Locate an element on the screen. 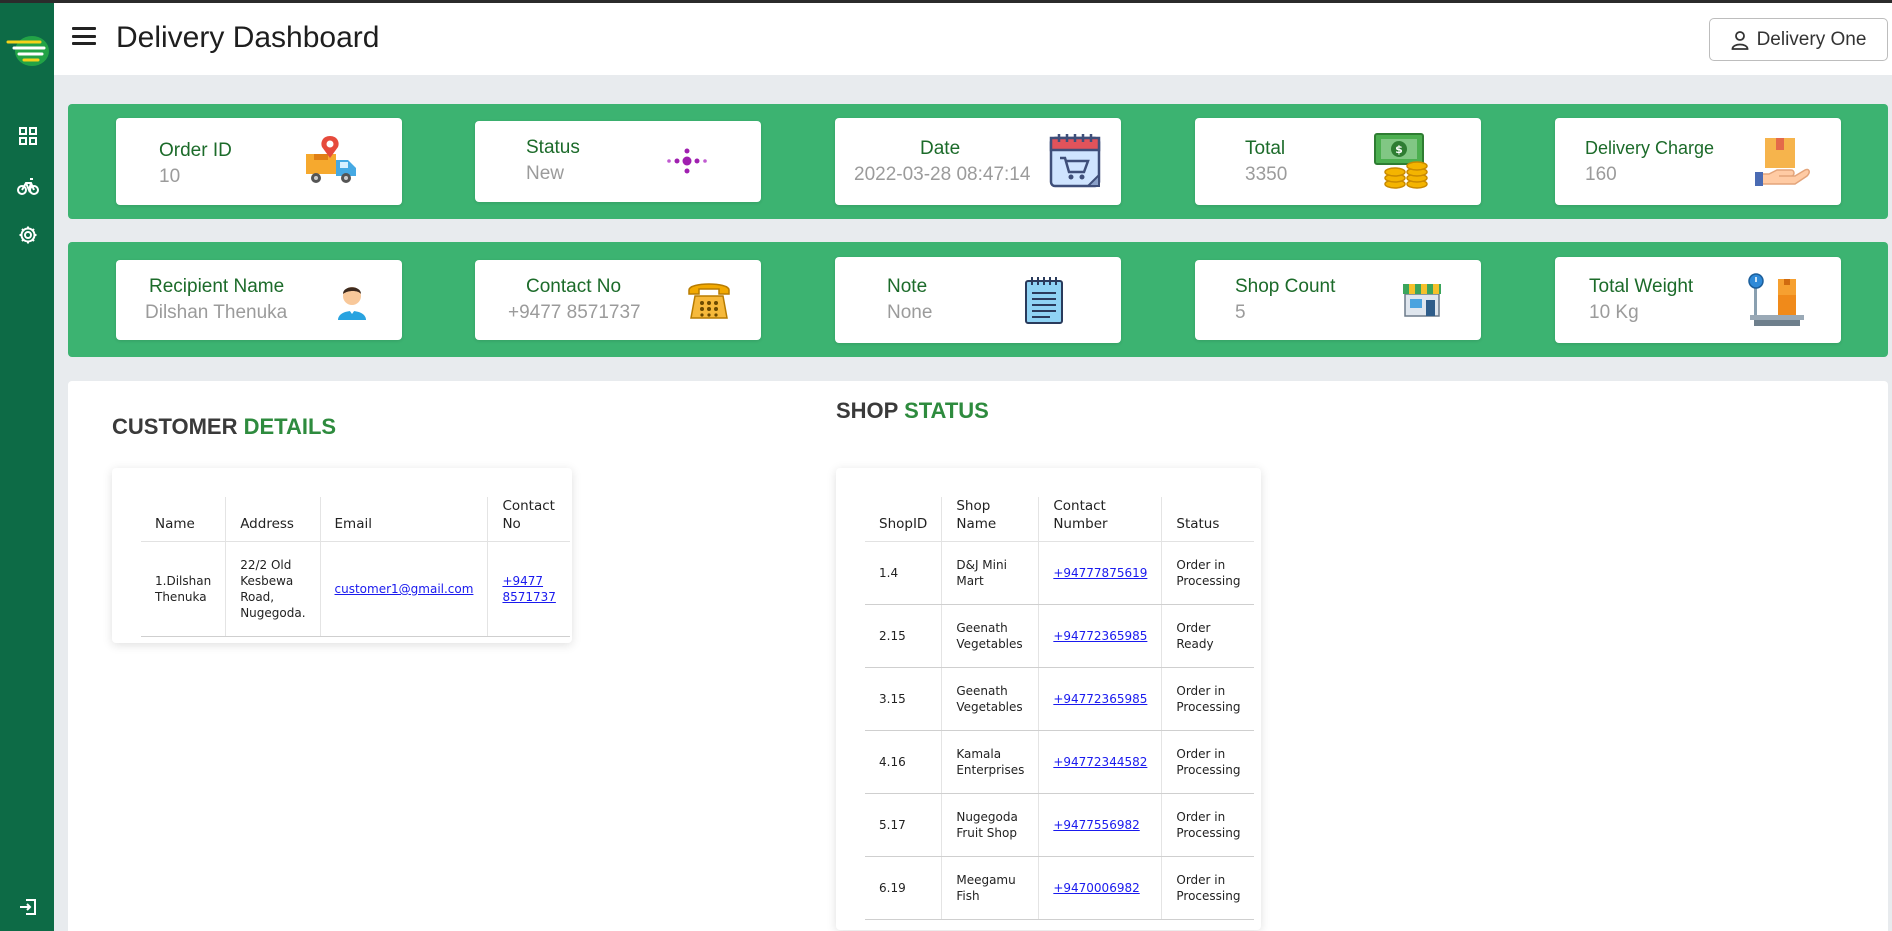  col-shop-id: ShopID is located at coordinates (903, 519).